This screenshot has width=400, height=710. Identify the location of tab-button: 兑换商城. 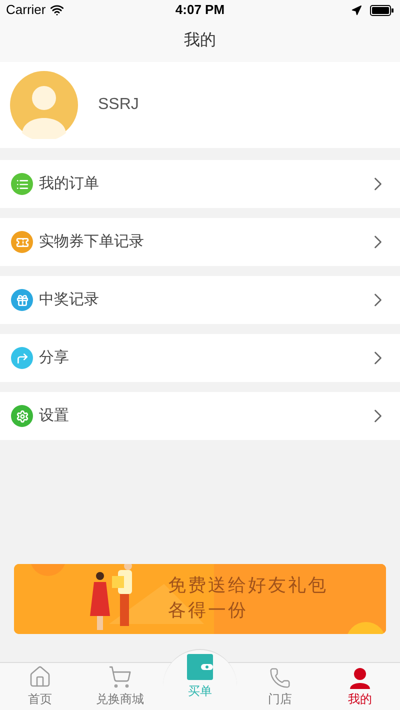
(120, 686).